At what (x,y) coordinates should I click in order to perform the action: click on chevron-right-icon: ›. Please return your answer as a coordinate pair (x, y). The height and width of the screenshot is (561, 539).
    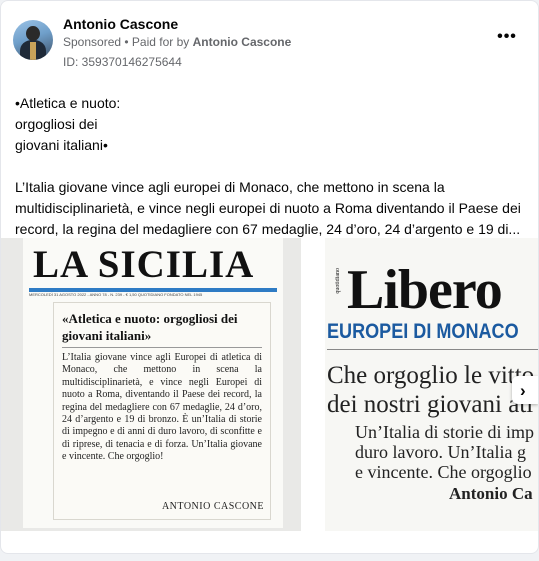
    Looking at the image, I should click on (523, 390).